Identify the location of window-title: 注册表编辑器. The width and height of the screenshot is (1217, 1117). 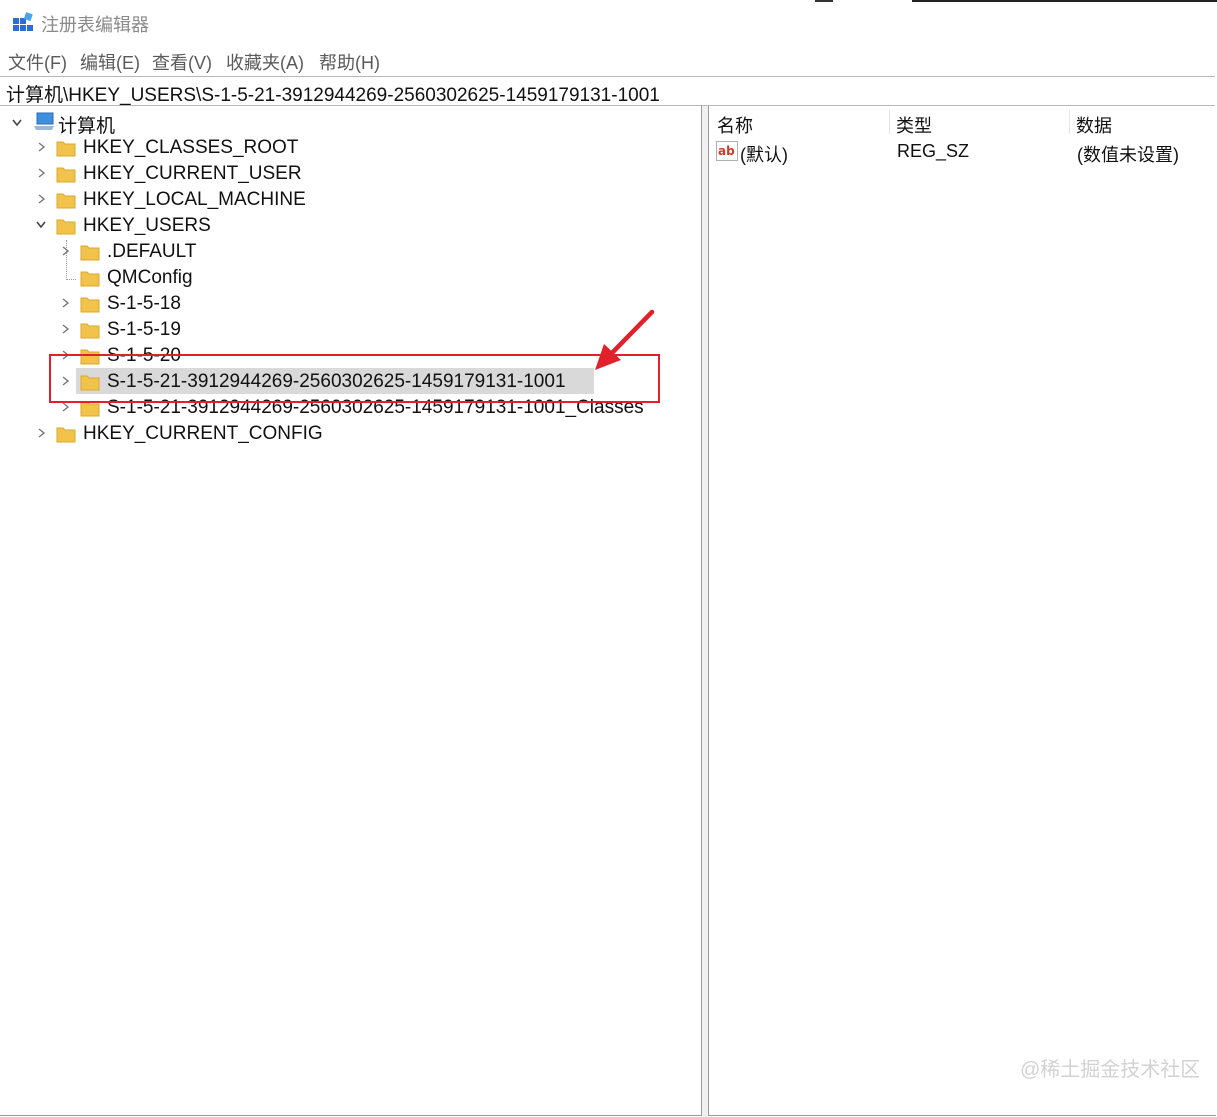
(95, 25).